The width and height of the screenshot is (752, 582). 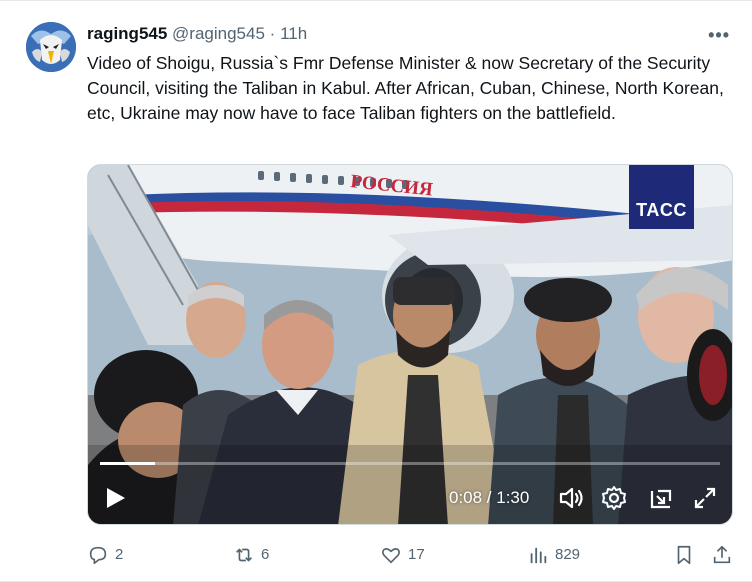 What do you see at coordinates (719, 35) in the screenshot?
I see `more-options-button: •••` at bounding box center [719, 35].